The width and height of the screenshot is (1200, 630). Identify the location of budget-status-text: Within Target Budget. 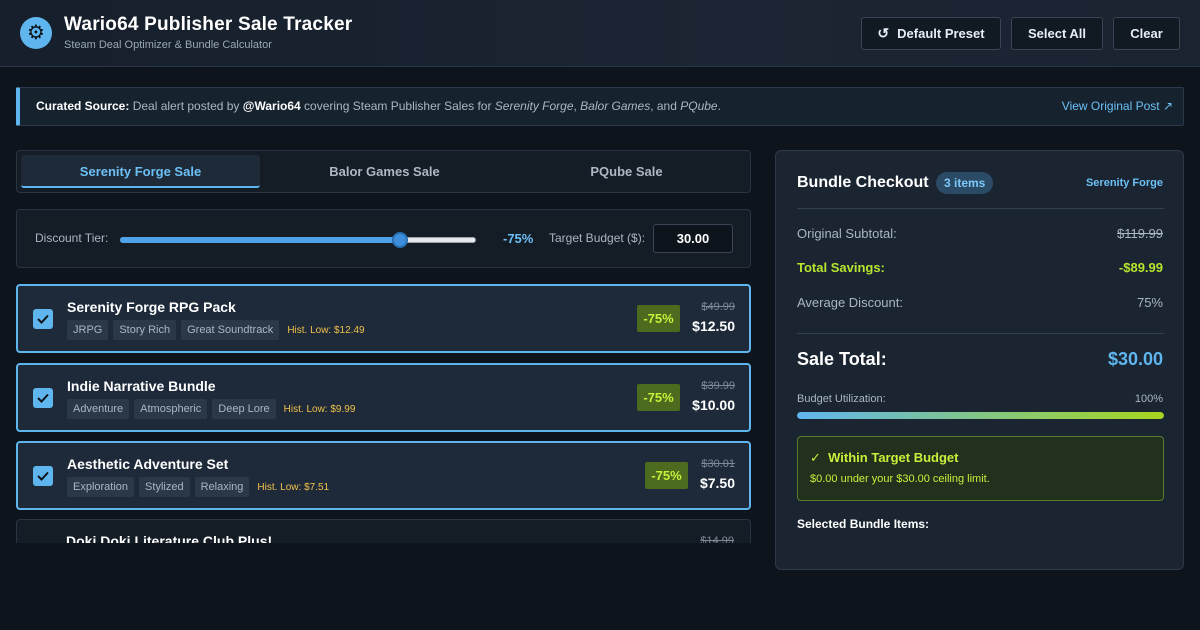
(893, 457).